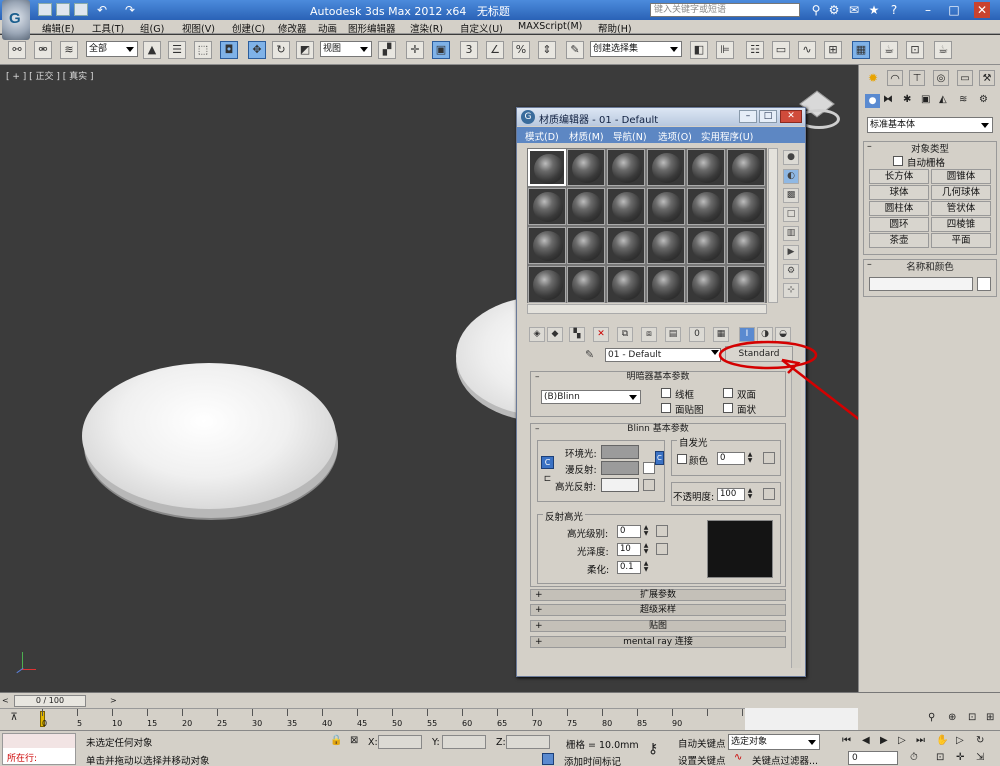  Describe the element at coordinates (930, 266) in the screenshot. I see `name-color-header: – 名称和颜色` at that location.